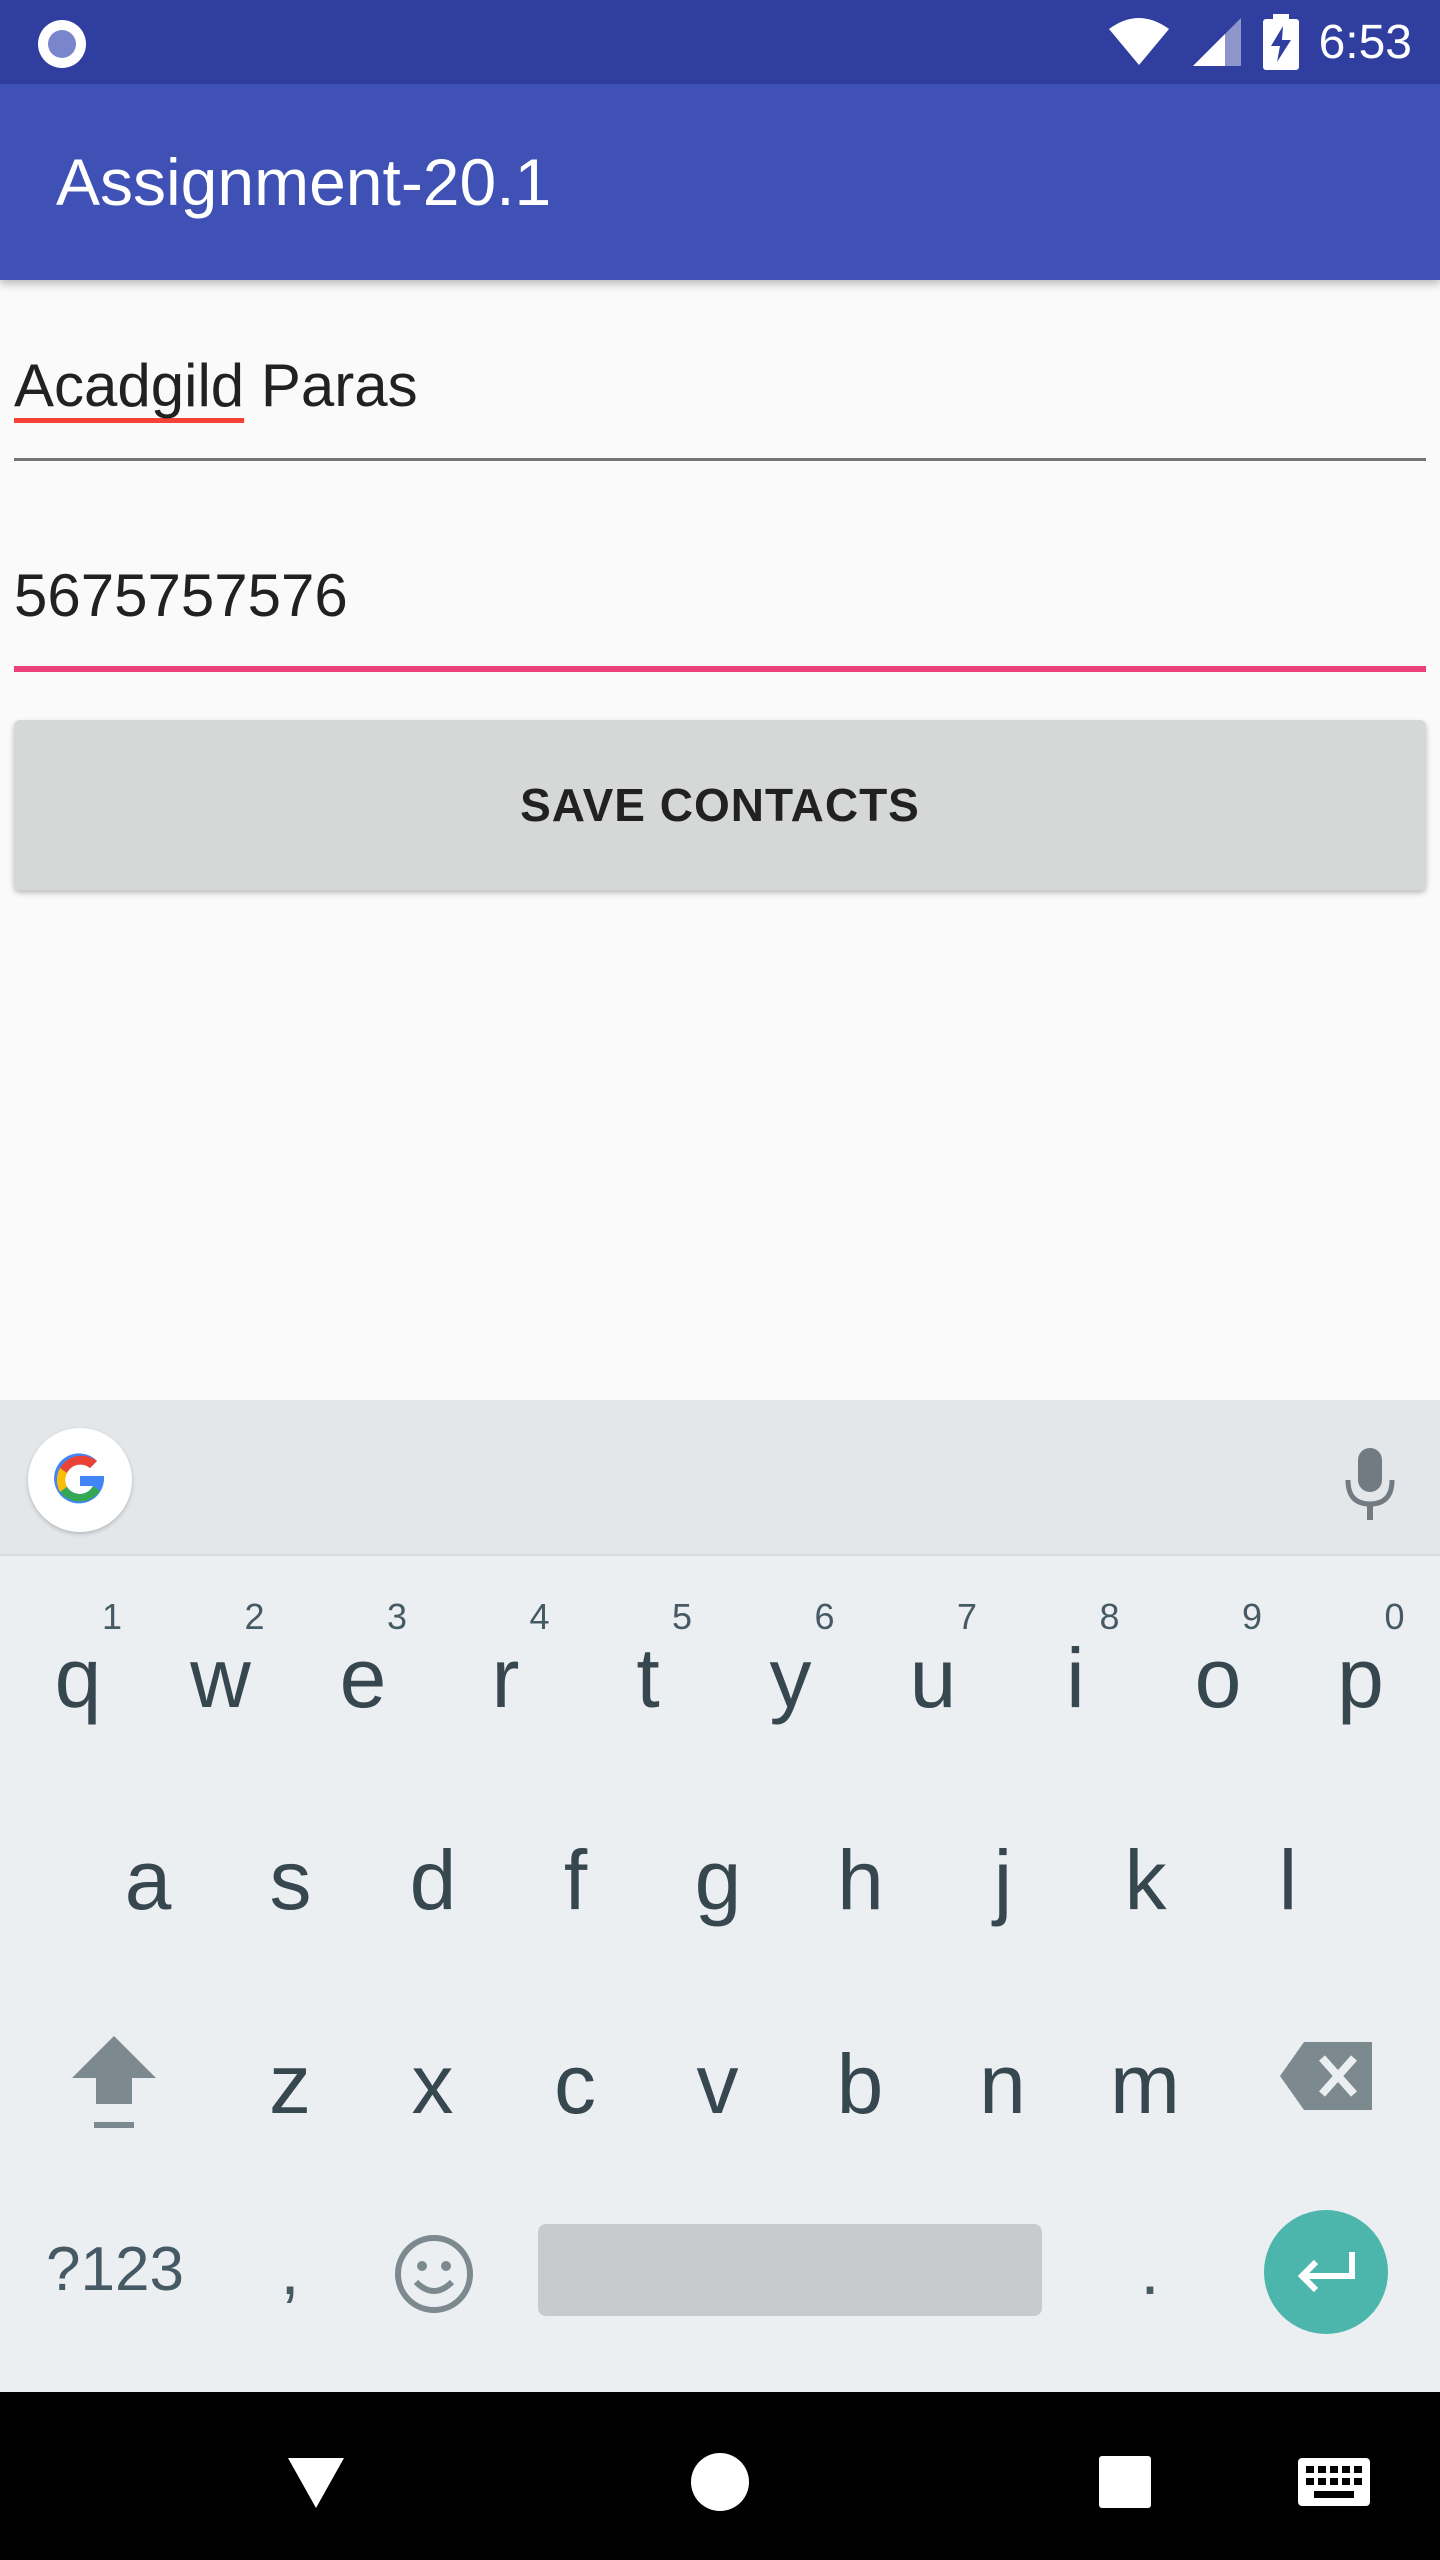 The width and height of the screenshot is (1440, 2560). I want to click on key-label: f, so click(575, 1880).